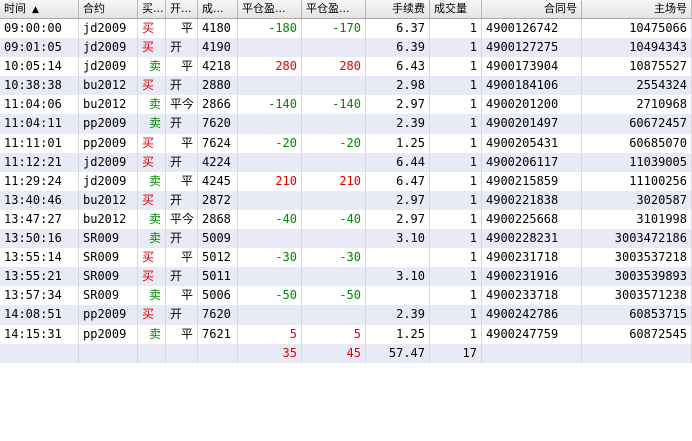 The height and width of the screenshot is (441, 692). I want to click on cell-close-pnl-2: -30, so click(334, 258).